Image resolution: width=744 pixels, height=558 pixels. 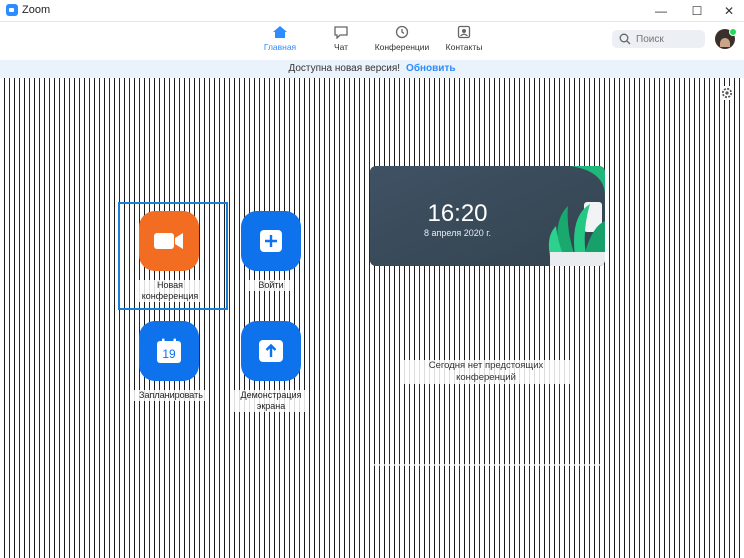 What do you see at coordinates (341, 47) in the screenshot?
I see `tab-chat-label: Чат` at bounding box center [341, 47].